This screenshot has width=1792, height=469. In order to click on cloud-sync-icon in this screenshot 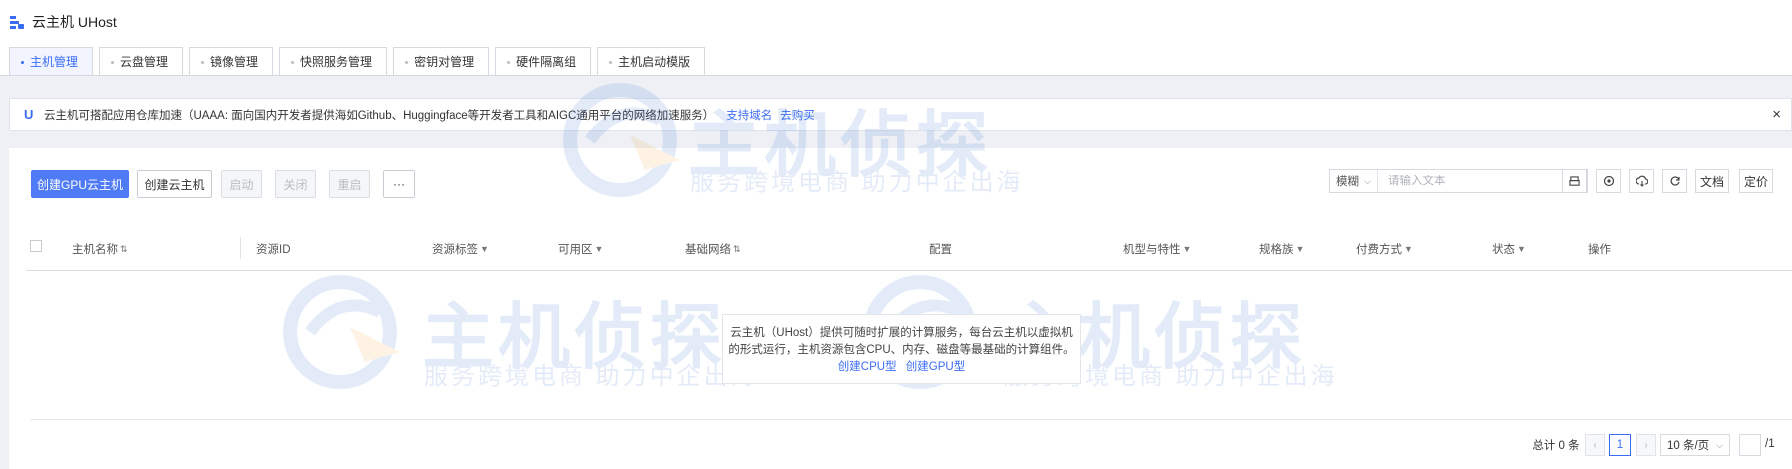, I will do `click(1641, 181)`.